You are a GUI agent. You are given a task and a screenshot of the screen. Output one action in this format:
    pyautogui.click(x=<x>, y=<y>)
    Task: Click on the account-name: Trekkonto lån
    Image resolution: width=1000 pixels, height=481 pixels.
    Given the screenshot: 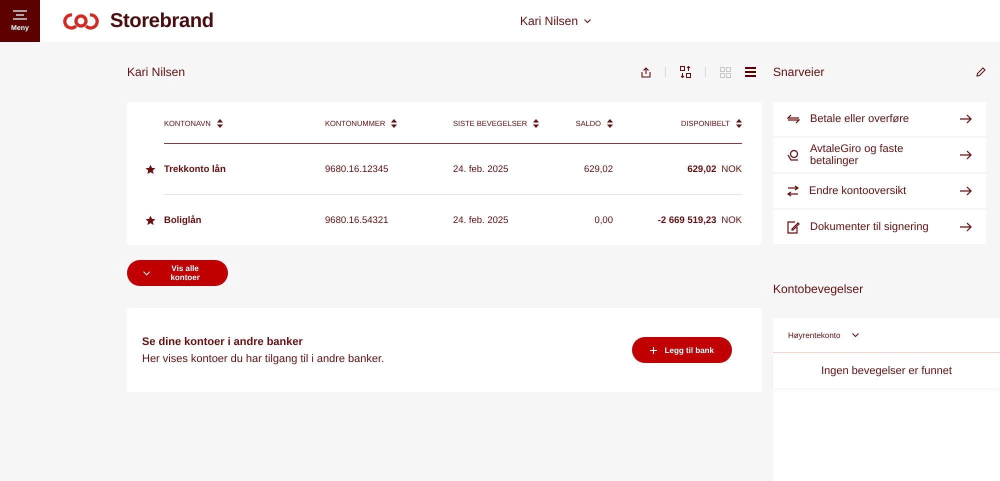 What is the action you would take?
    pyautogui.click(x=244, y=169)
    